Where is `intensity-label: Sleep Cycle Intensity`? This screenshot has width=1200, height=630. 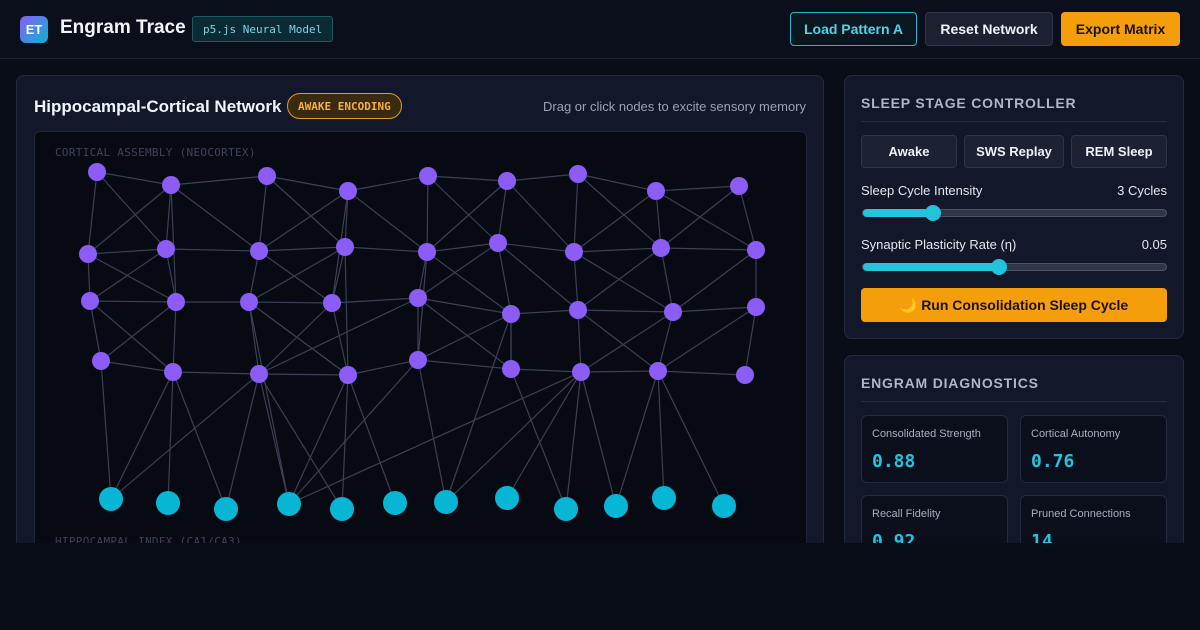 intensity-label: Sleep Cycle Intensity is located at coordinates (922, 190).